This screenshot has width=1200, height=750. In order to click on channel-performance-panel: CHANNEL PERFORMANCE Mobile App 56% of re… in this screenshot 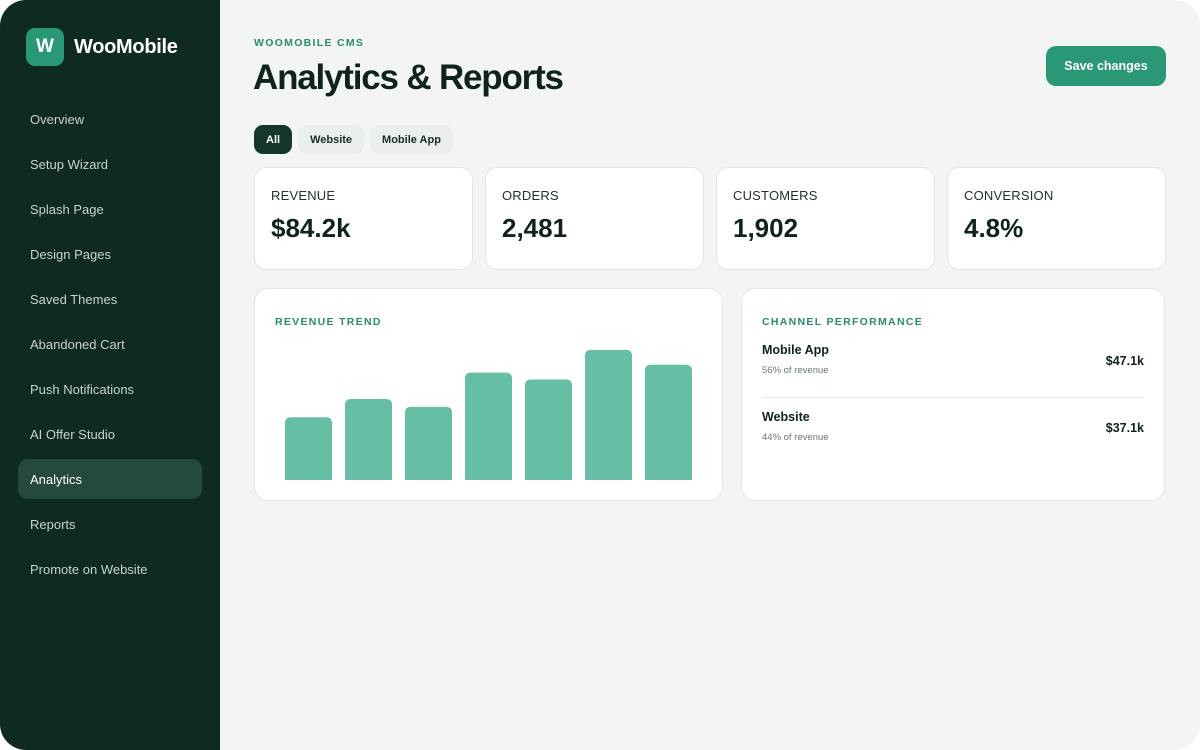, I will do `click(953, 394)`.